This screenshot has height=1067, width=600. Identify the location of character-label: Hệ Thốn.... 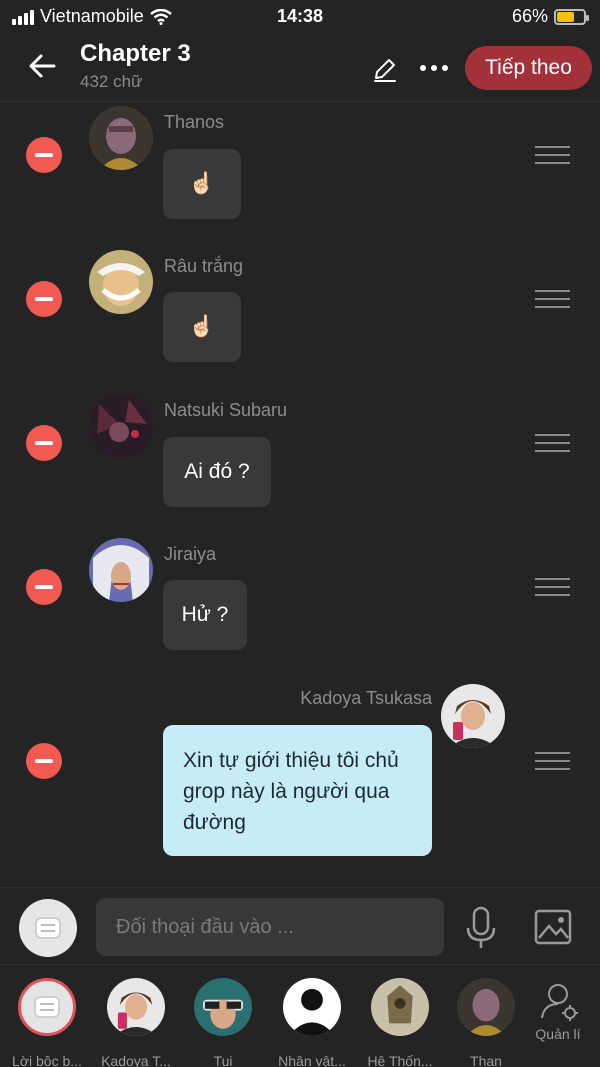
(400, 1060).